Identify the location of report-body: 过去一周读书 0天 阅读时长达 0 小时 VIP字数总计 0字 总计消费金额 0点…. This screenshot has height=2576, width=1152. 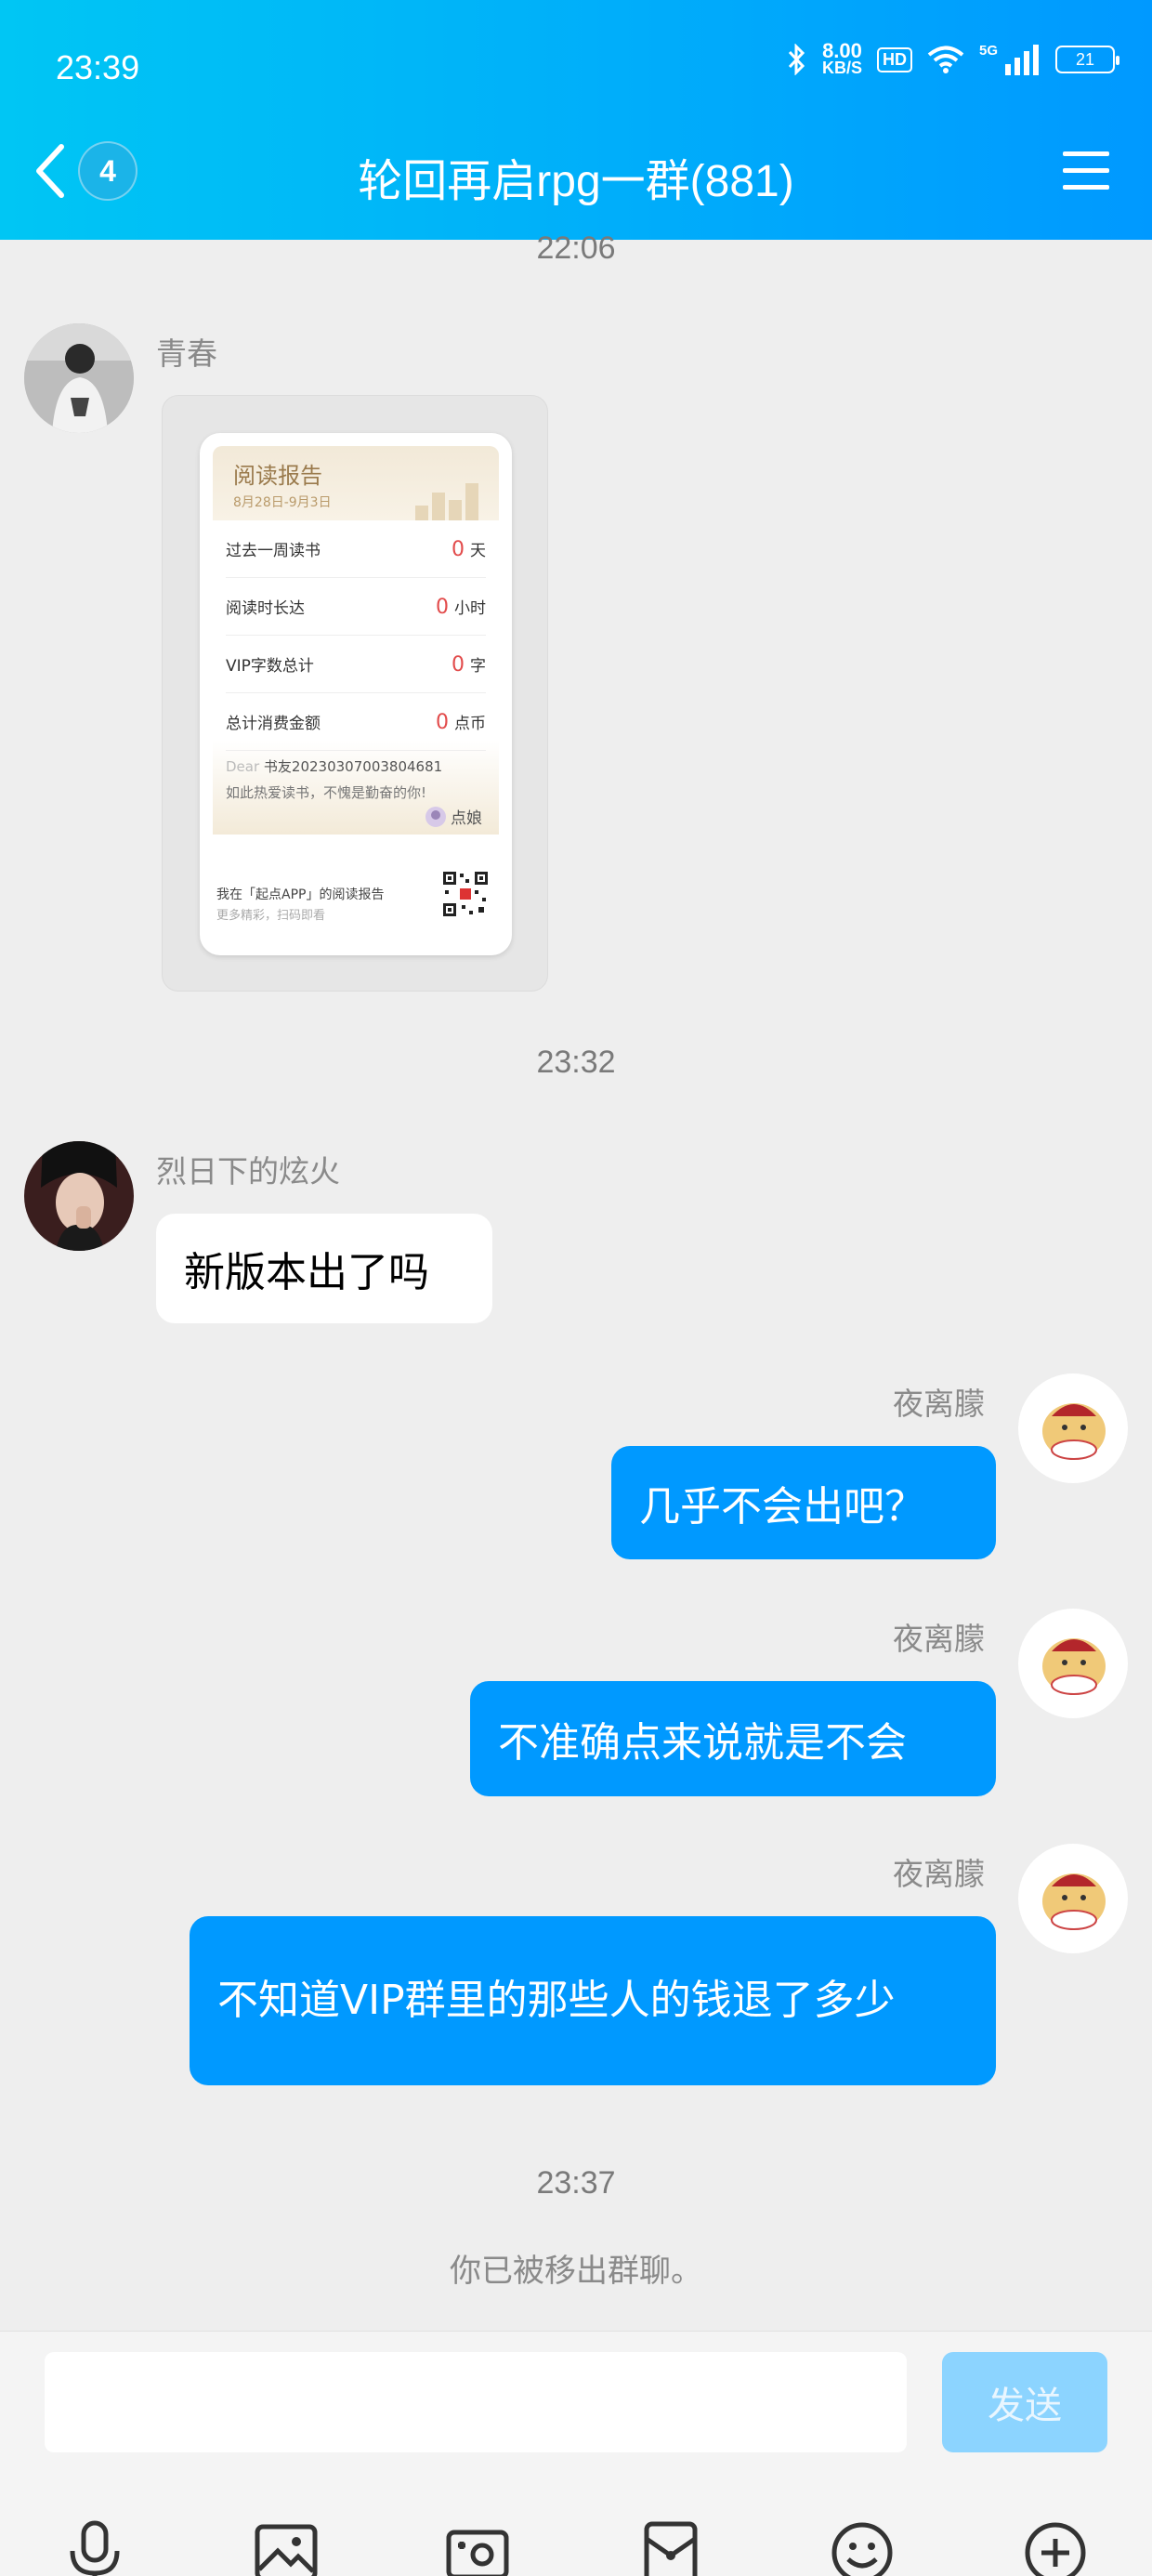
(356, 677).